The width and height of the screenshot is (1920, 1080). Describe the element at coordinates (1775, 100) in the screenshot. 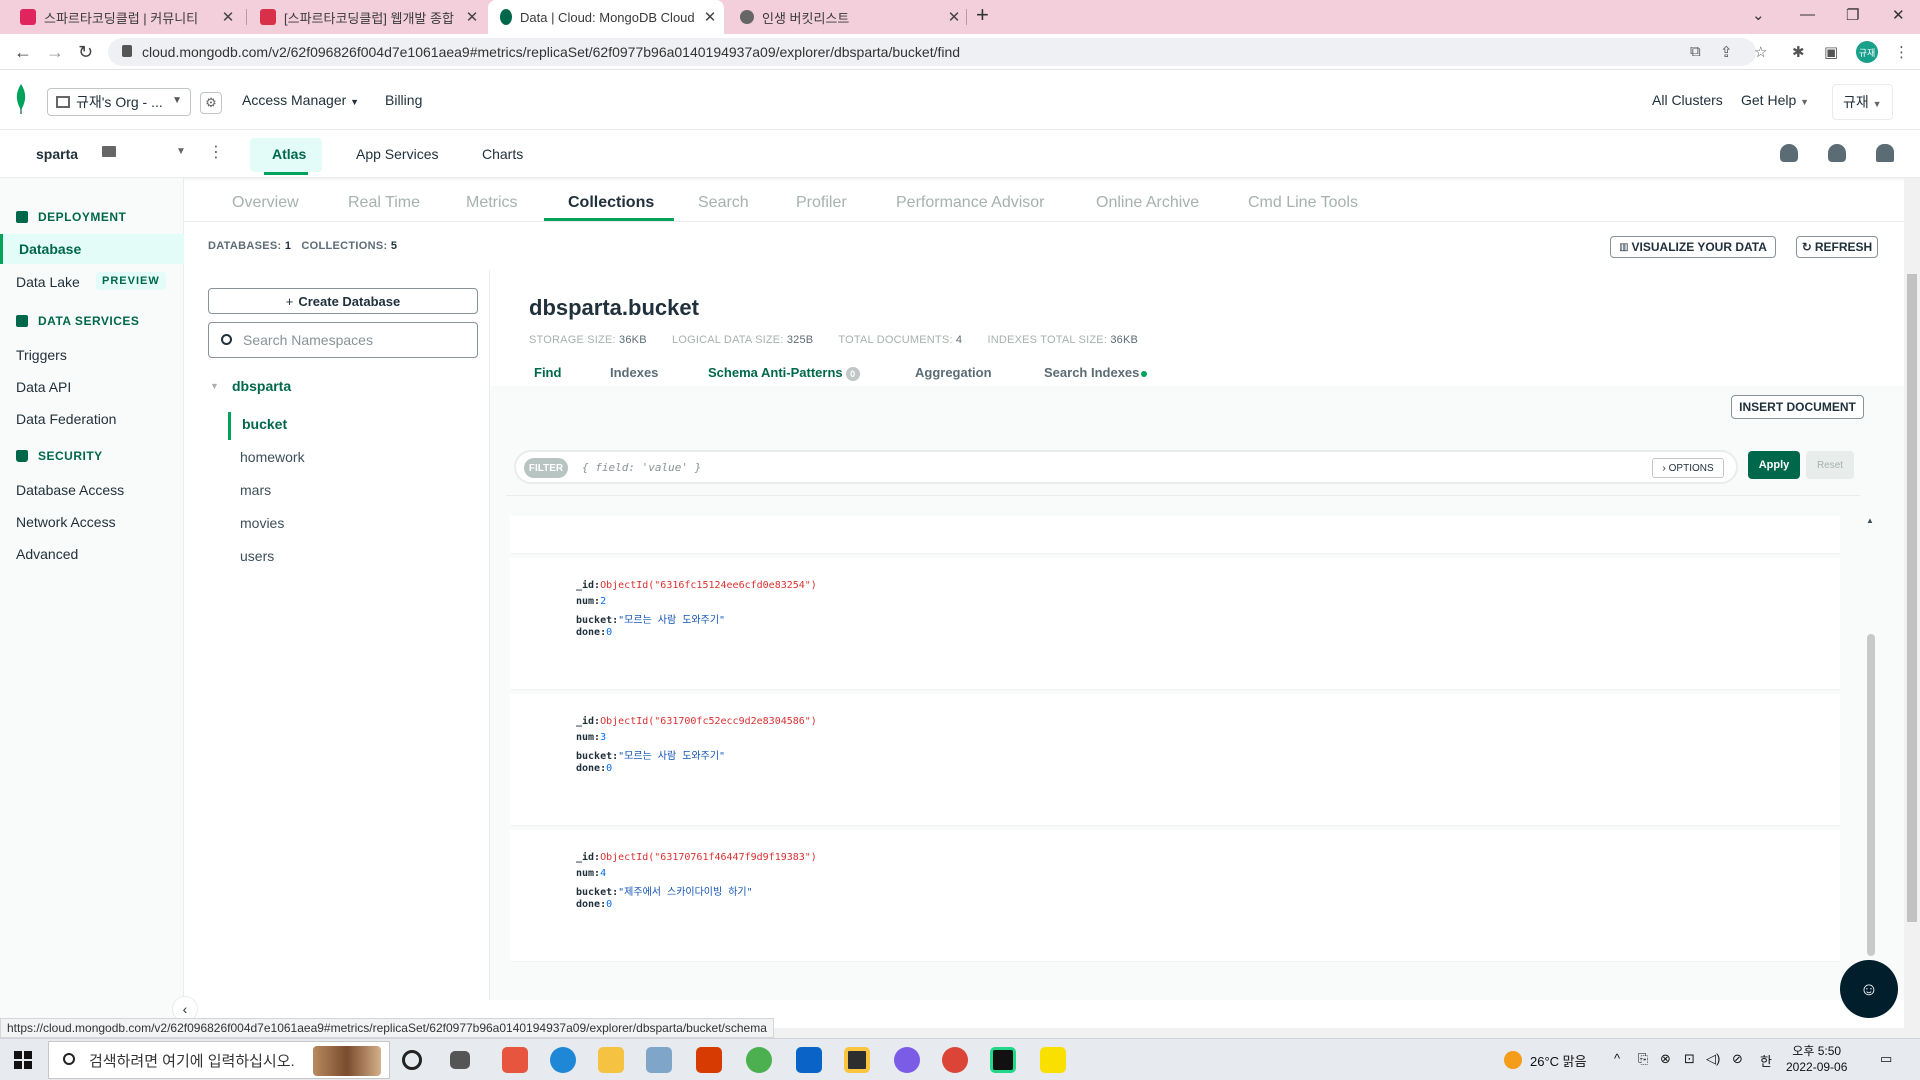

I see `get-help-menu: Get Help ▼` at that location.